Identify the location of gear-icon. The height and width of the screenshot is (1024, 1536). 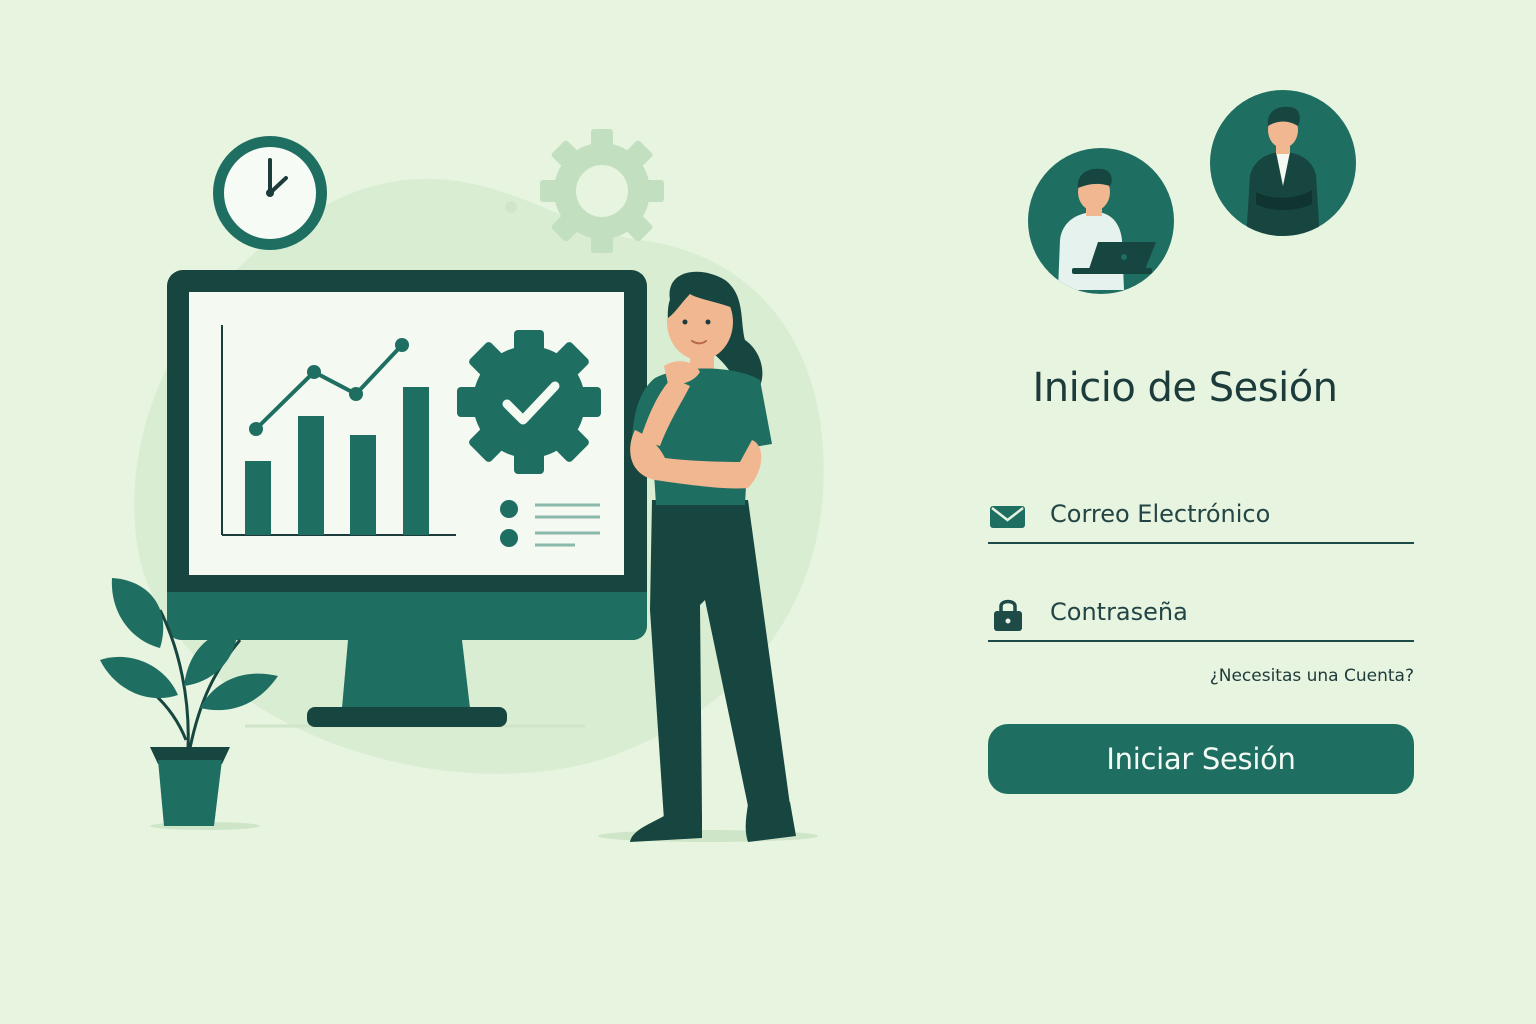
(602, 191).